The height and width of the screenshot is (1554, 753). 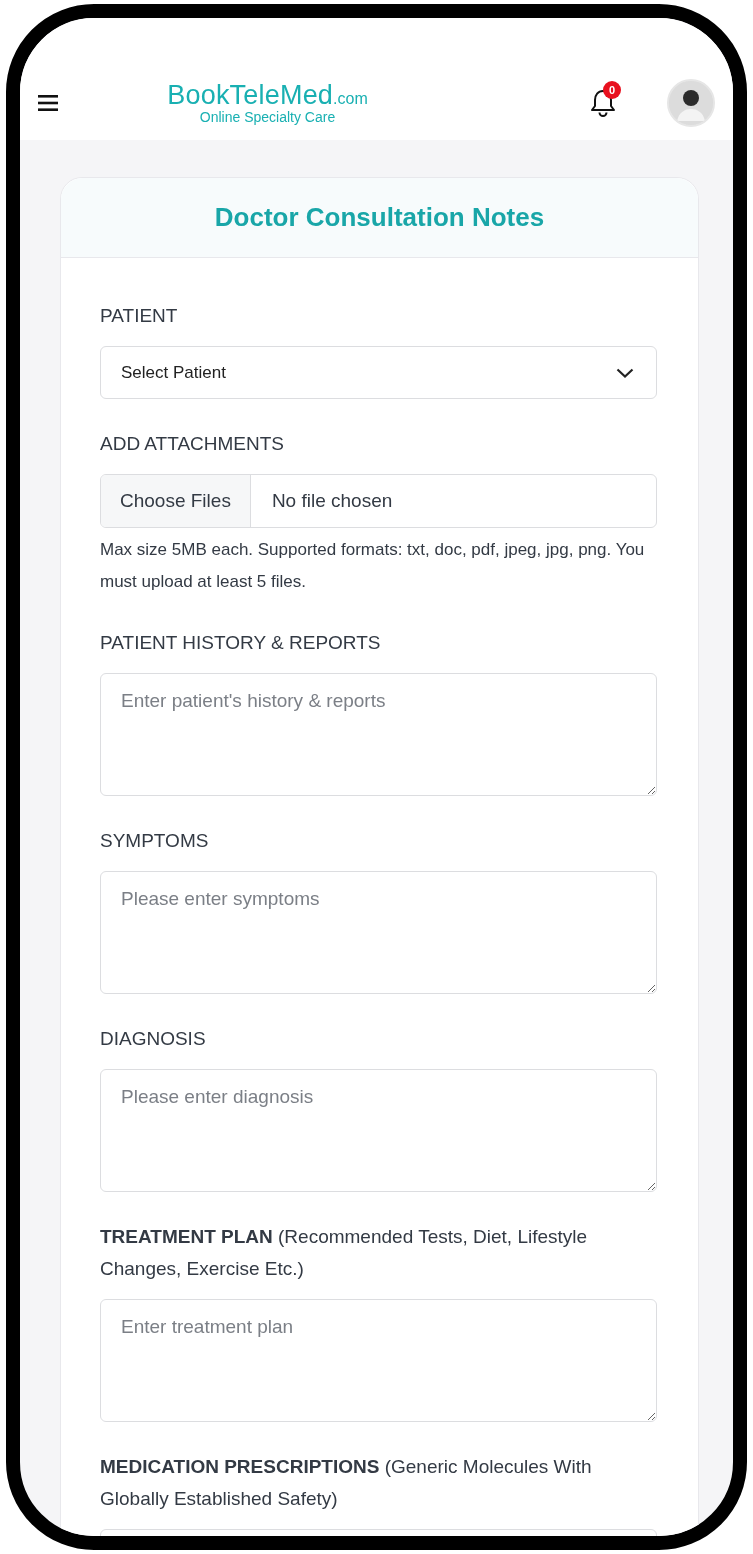 What do you see at coordinates (378, 734) in the screenshot?
I see `text-area: Enter patient's history & reports` at bounding box center [378, 734].